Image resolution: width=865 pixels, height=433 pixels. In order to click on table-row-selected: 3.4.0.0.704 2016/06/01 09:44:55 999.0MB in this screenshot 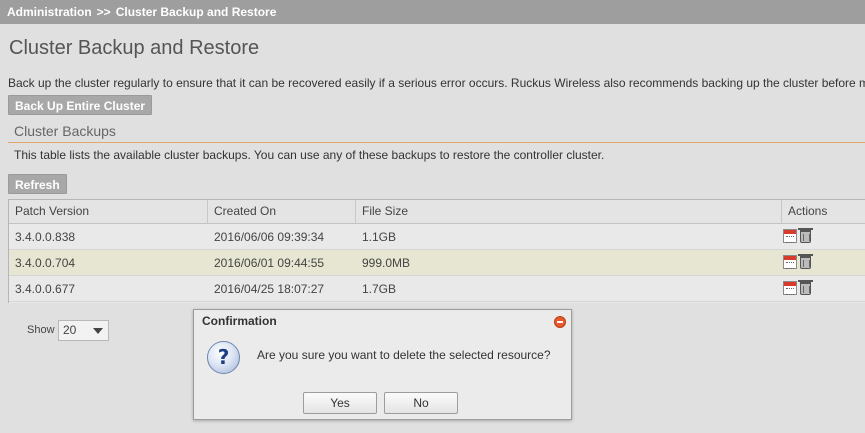, I will do `click(437, 263)`.